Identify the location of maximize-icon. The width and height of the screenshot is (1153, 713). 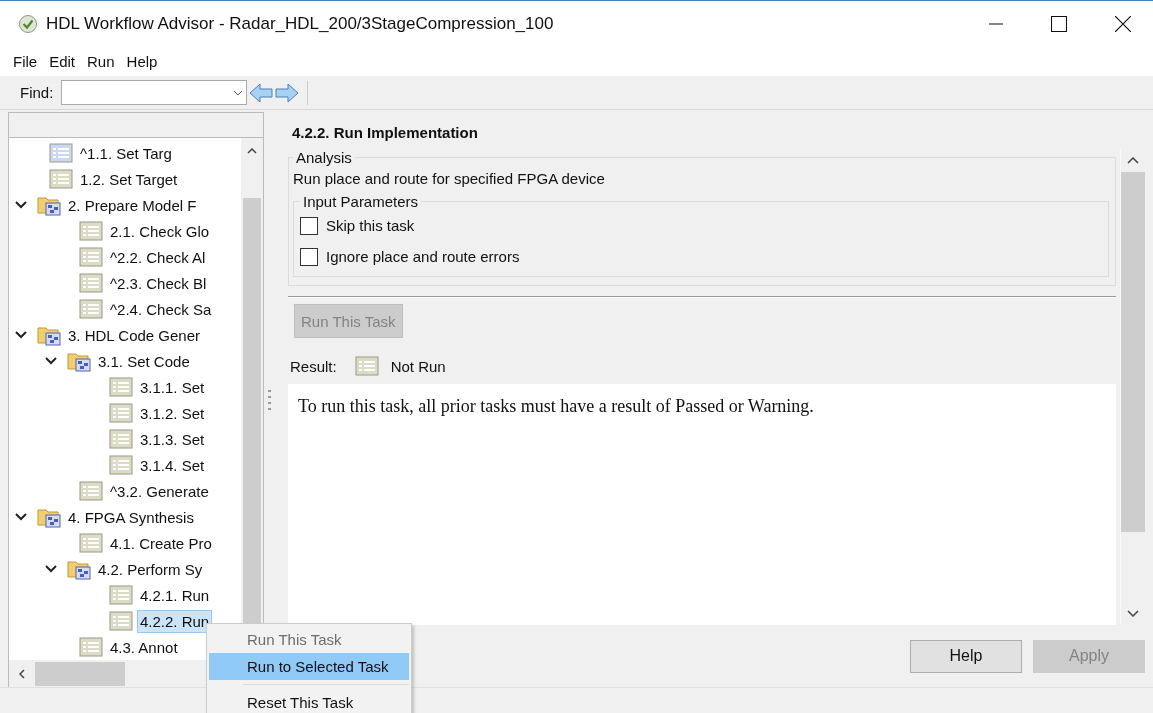
(1059, 23).